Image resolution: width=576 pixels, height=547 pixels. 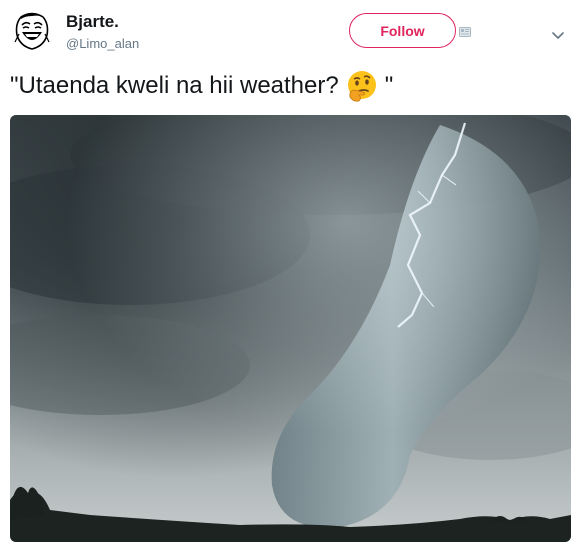 I want to click on follow-button: Follow, so click(x=402, y=30).